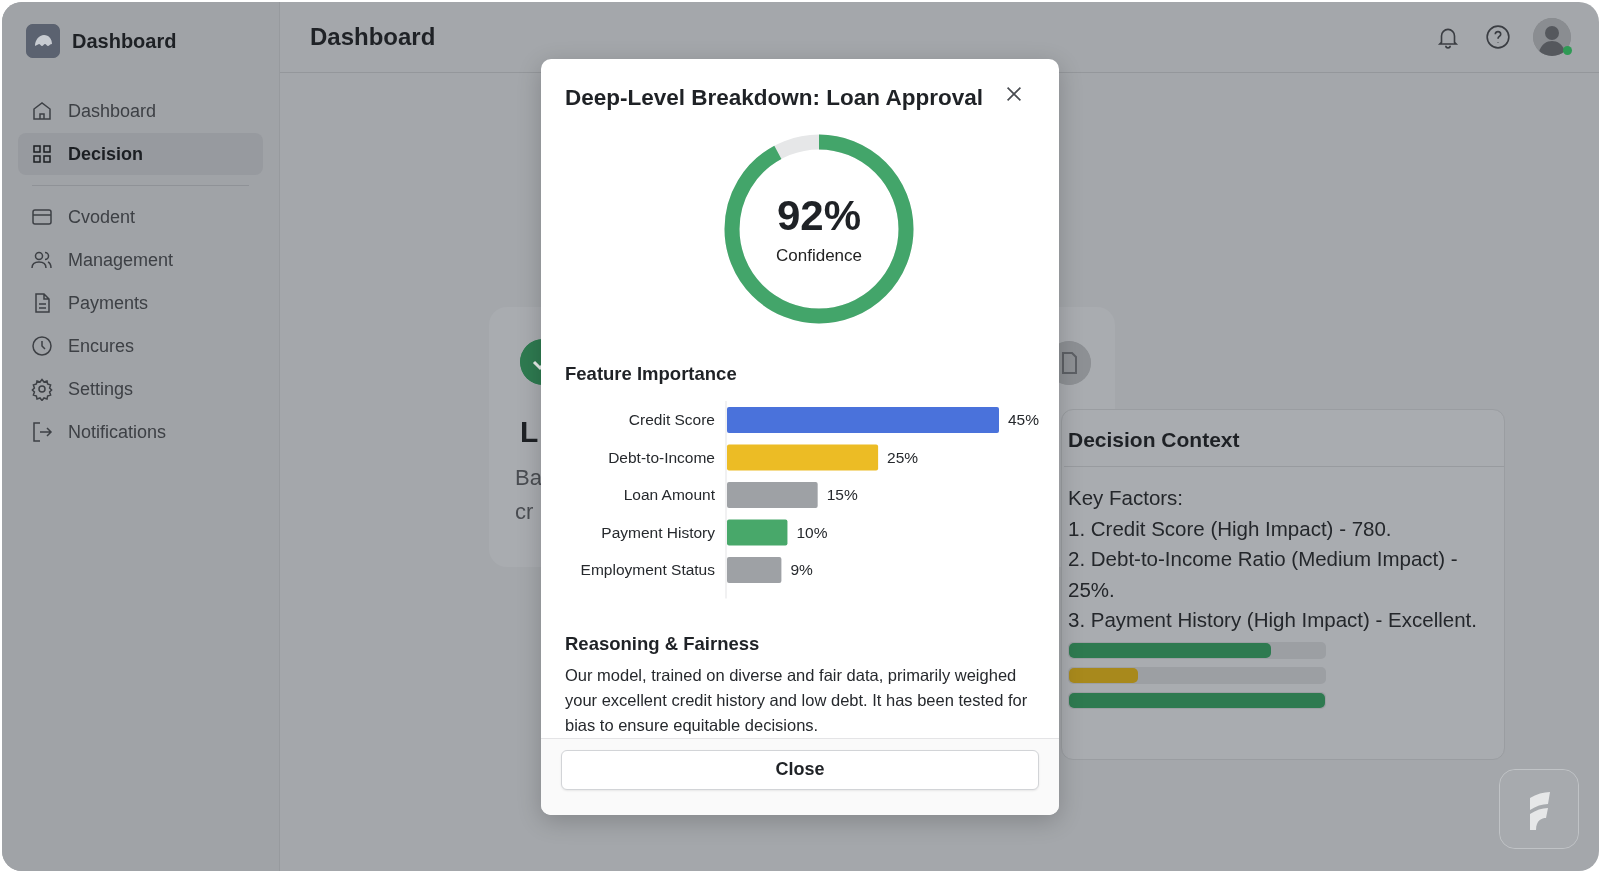 The width and height of the screenshot is (1601, 873). I want to click on confidence-value: 92%, so click(819, 216).